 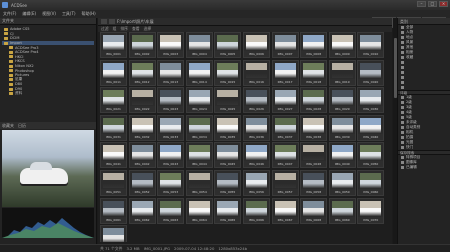 I want to click on thumbnail: IMG_0062, so click(x=142, y=210).